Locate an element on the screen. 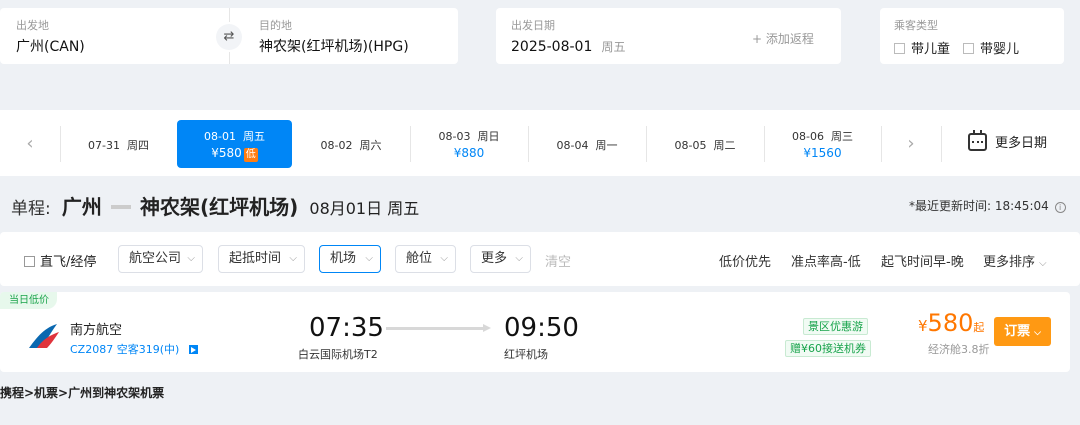 The image size is (1080, 425). date-tab-0802: 08-02 周六 is located at coordinates (351, 144).